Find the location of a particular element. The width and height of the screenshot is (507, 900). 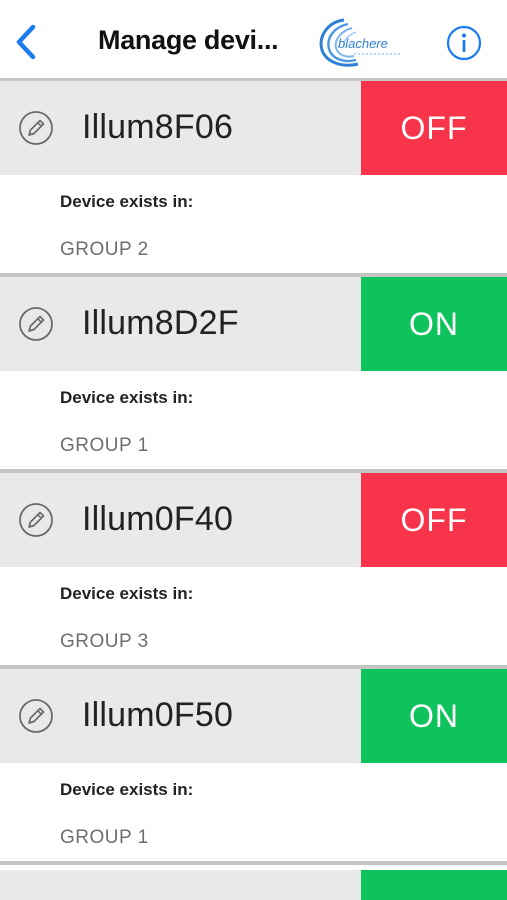

group-name: GROUP 3 is located at coordinates (104, 641).